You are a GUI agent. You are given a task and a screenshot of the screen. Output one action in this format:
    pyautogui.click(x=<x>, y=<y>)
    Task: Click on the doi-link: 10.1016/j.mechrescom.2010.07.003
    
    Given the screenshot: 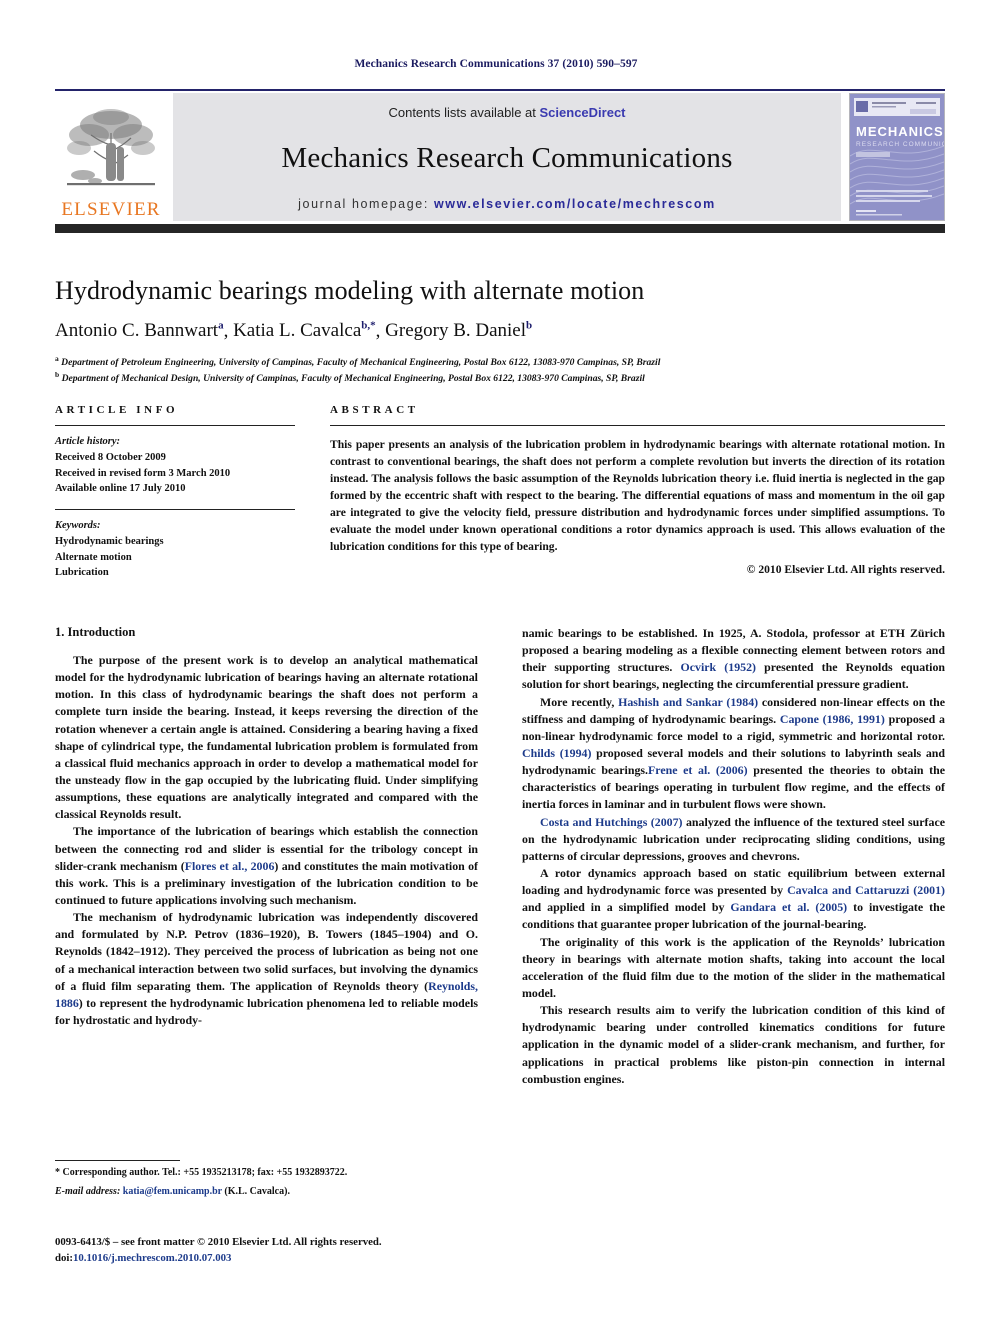 What is the action you would take?
    pyautogui.click(x=152, y=1258)
    